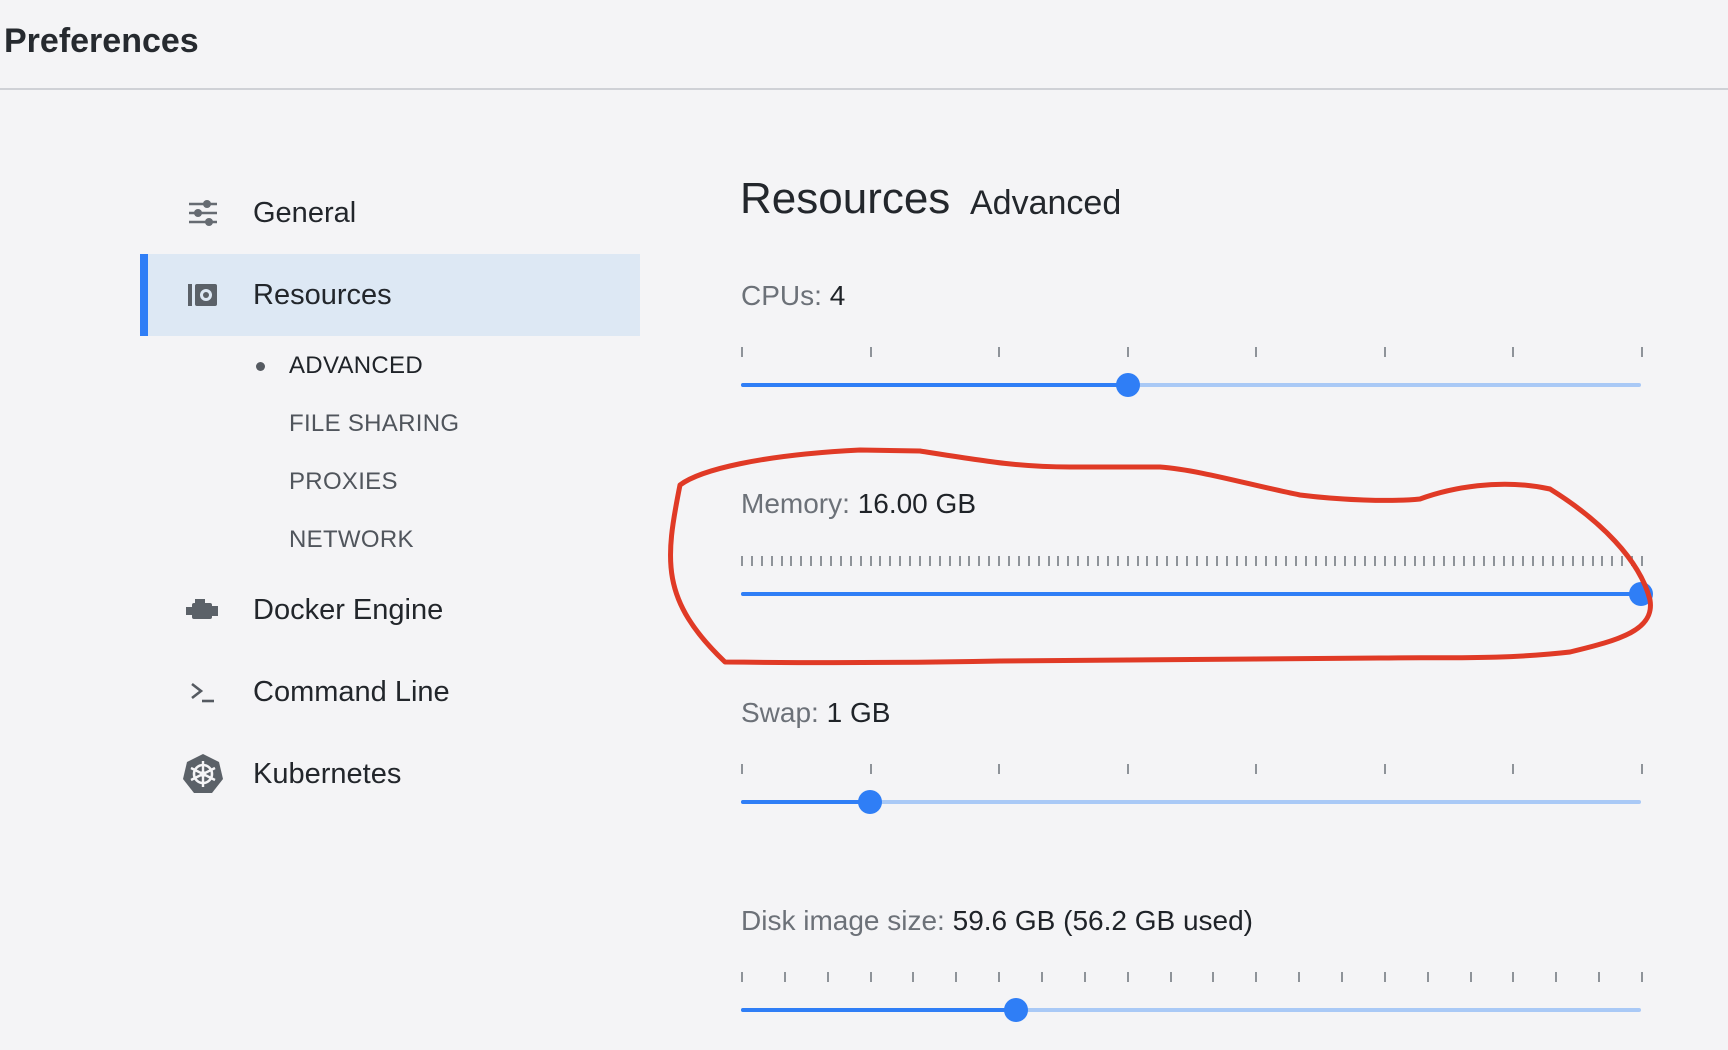  I want to click on cpus-label: CPUs: 4, so click(793, 296).